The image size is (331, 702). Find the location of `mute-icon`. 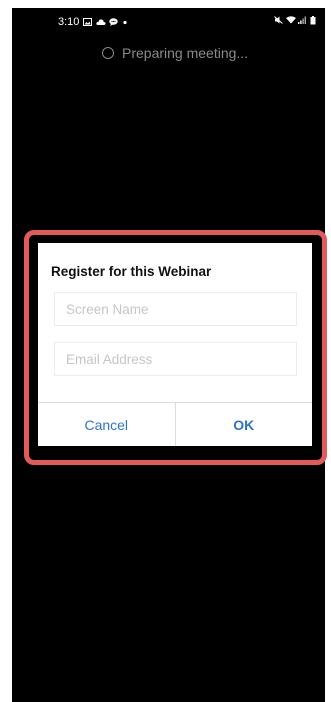

mute-icon is located at coordinates (278, 20).